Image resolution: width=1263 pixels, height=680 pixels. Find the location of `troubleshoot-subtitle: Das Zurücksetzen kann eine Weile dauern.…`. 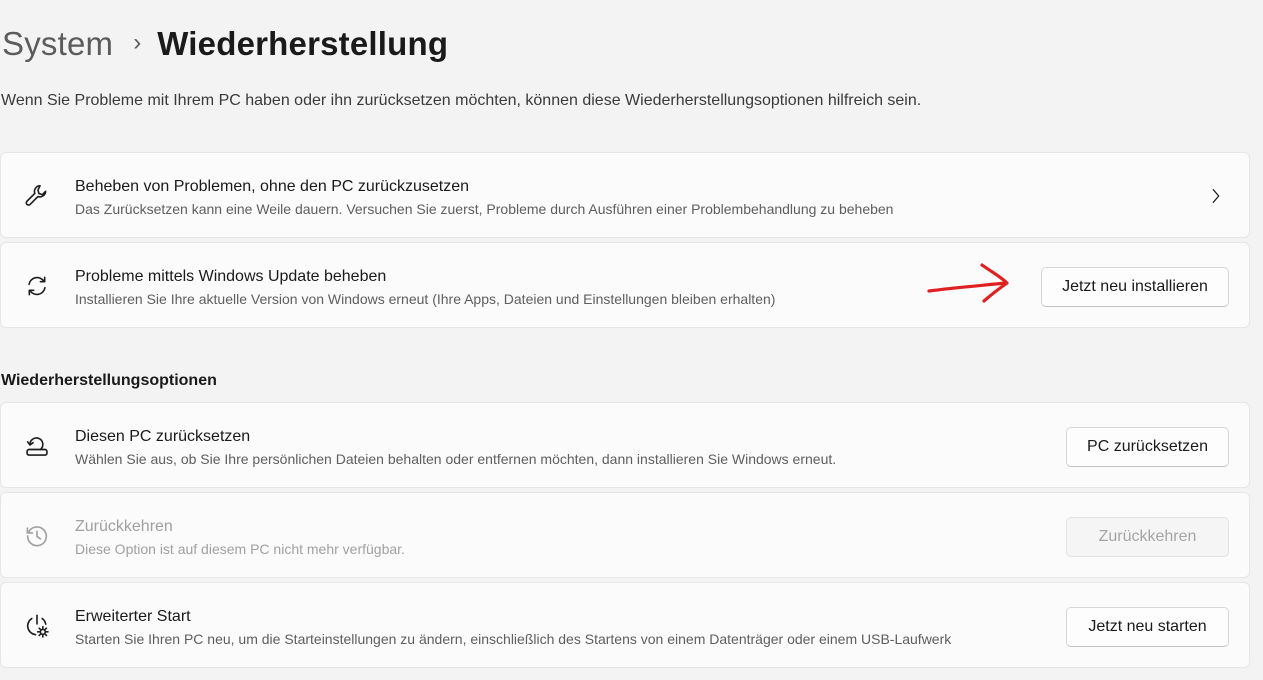

troubleshoot-subtitle: Das Zurücksetzen kann eine Weile dauern.… is located at coordinates (484, 209).